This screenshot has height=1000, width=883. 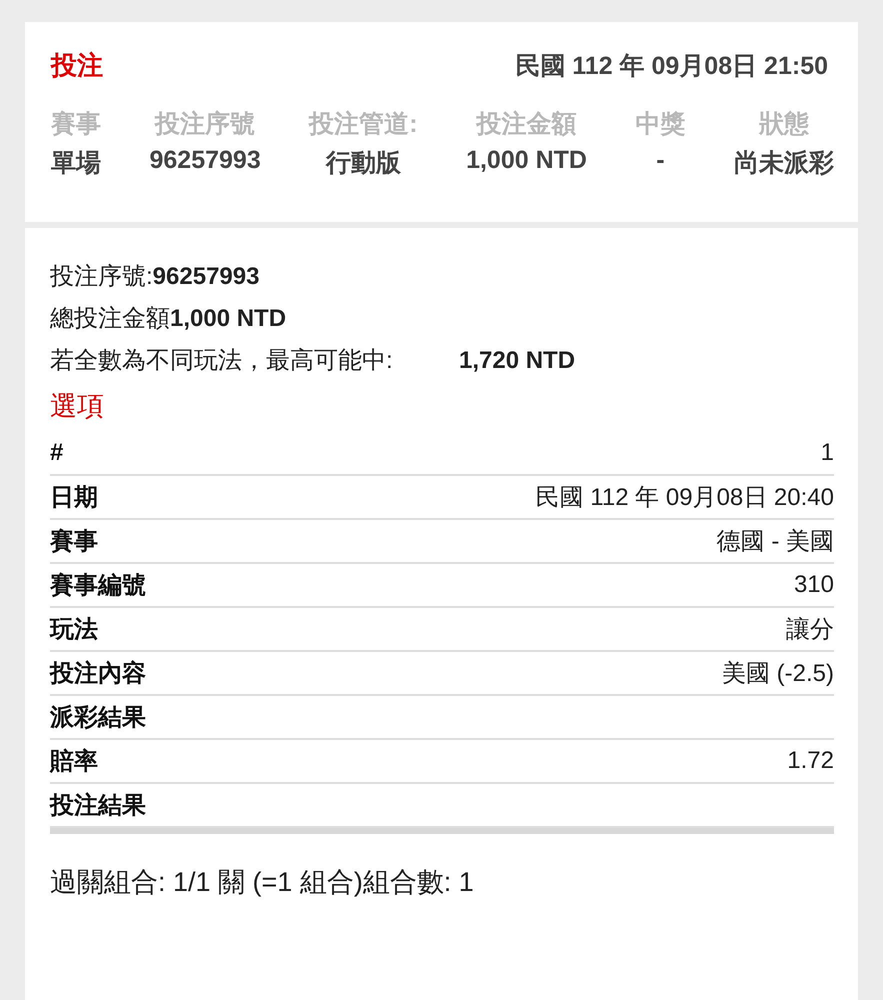 I want to click on info-value: 1,000 NTD, so click(x=228, y=319).